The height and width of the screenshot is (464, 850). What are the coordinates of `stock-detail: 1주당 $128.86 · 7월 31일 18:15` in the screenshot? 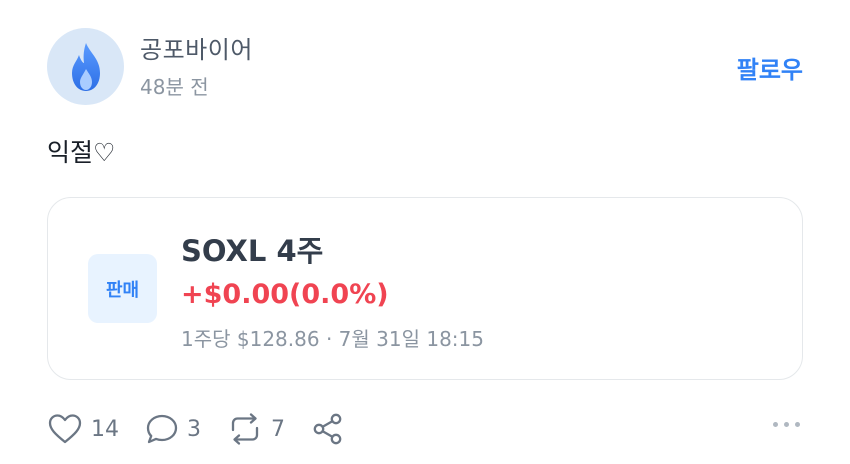 It's located at (332, 339).